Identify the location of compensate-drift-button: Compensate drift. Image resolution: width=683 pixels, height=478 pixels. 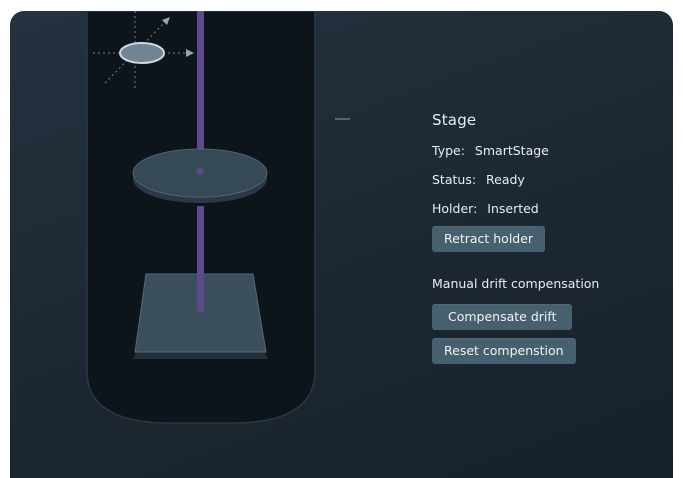
(502, 317).